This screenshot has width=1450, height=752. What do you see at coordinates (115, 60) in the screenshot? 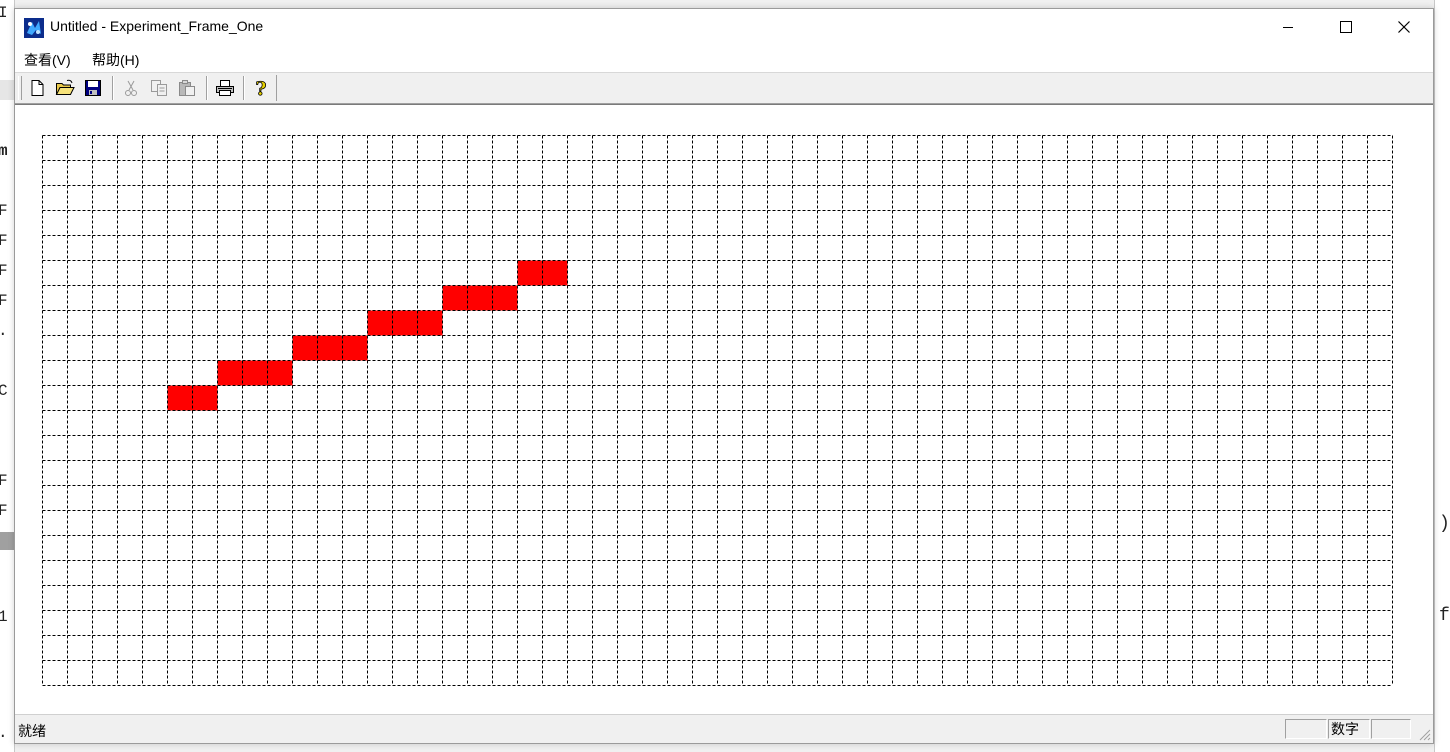
I see `menu-help: 帮助(H)` at bounding box center [115, 60].